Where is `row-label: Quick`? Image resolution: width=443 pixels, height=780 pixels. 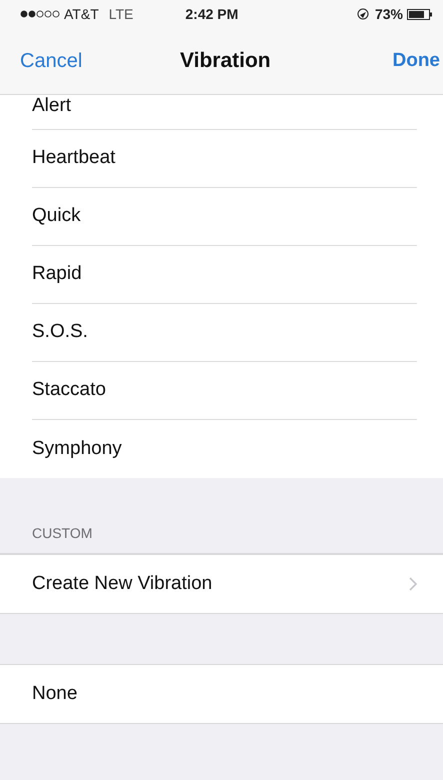 row-label: Quick is located at coordinates (56, 216).